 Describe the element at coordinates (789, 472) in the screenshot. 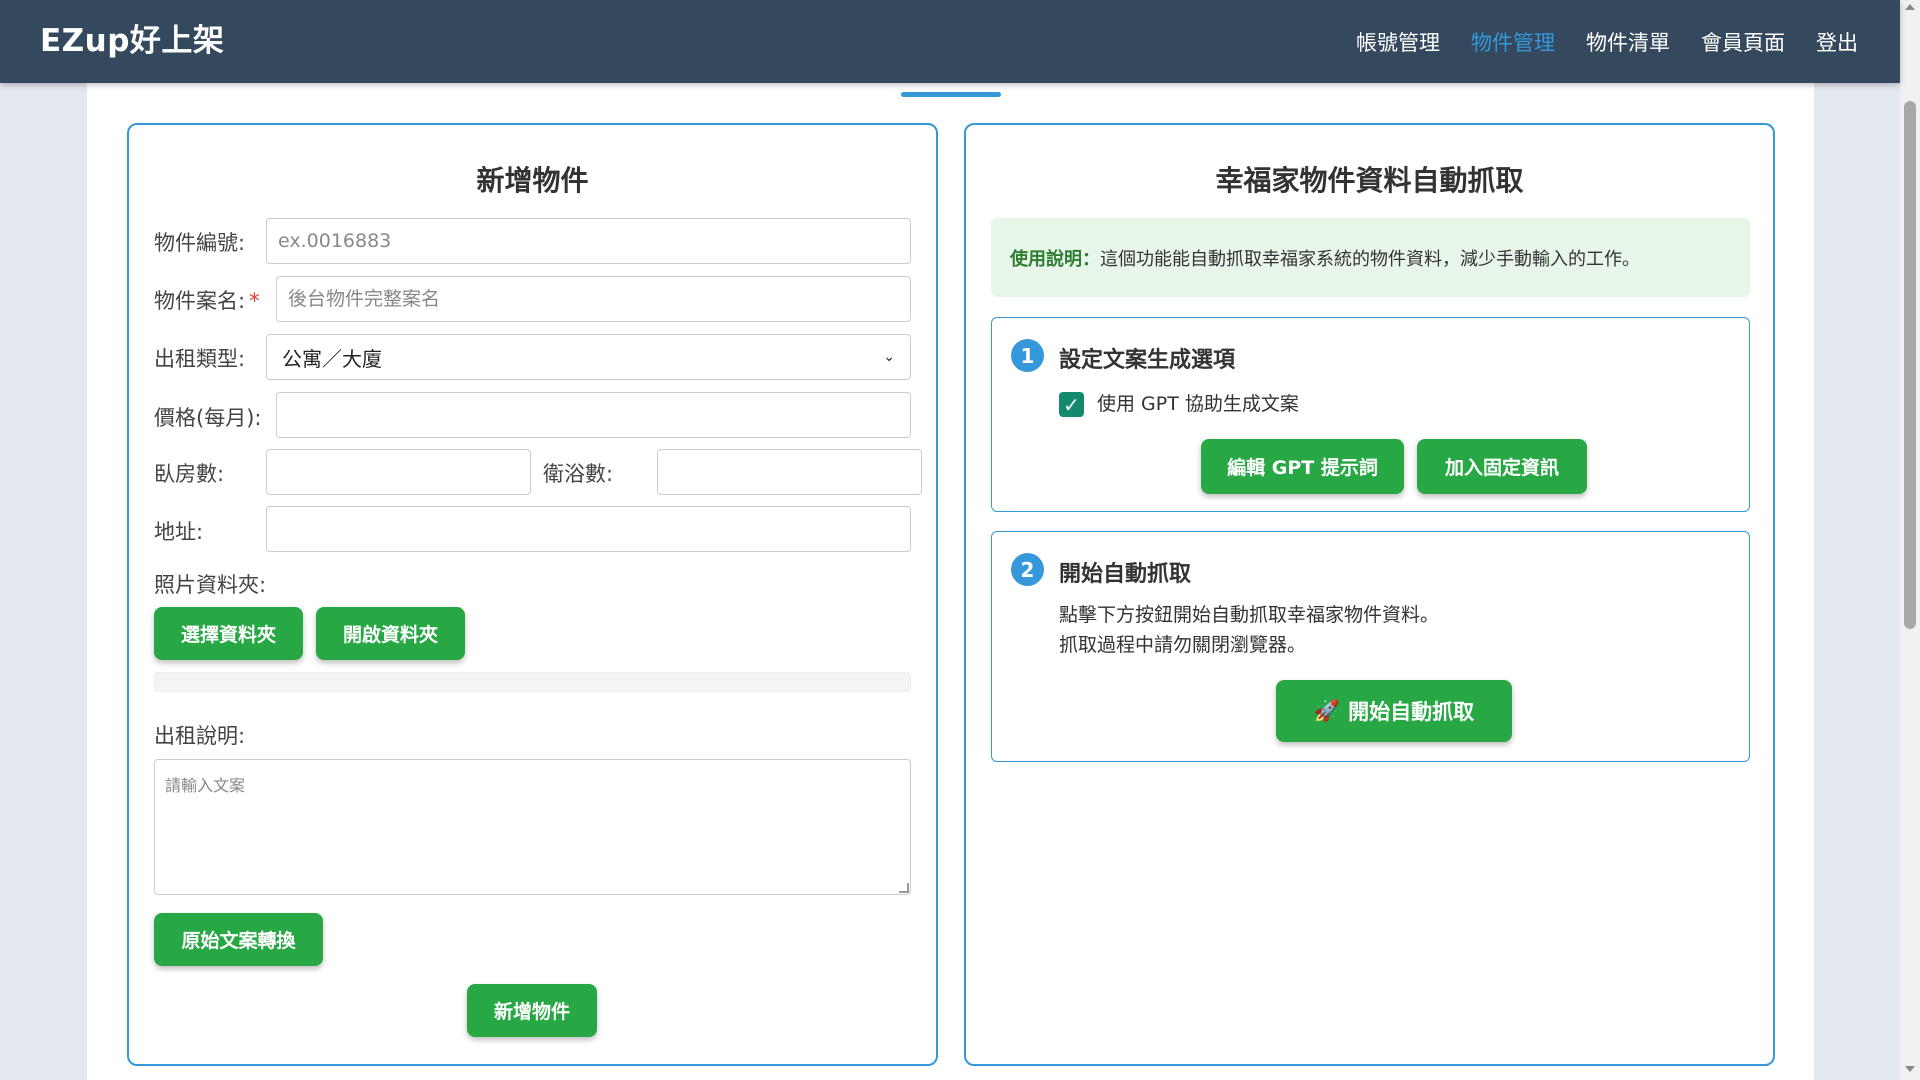

I see `bathrooms-input` at that location.